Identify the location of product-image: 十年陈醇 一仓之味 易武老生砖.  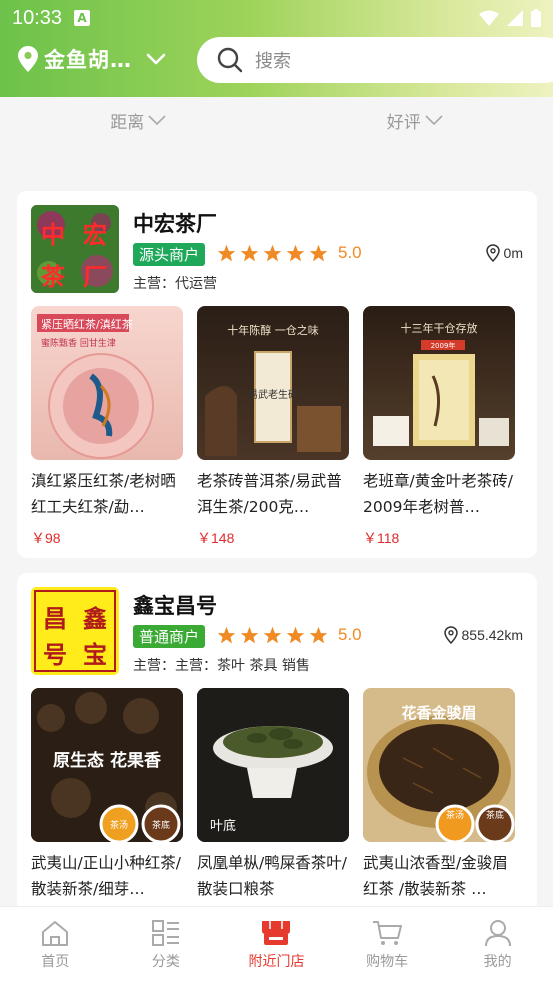
(273, 383).